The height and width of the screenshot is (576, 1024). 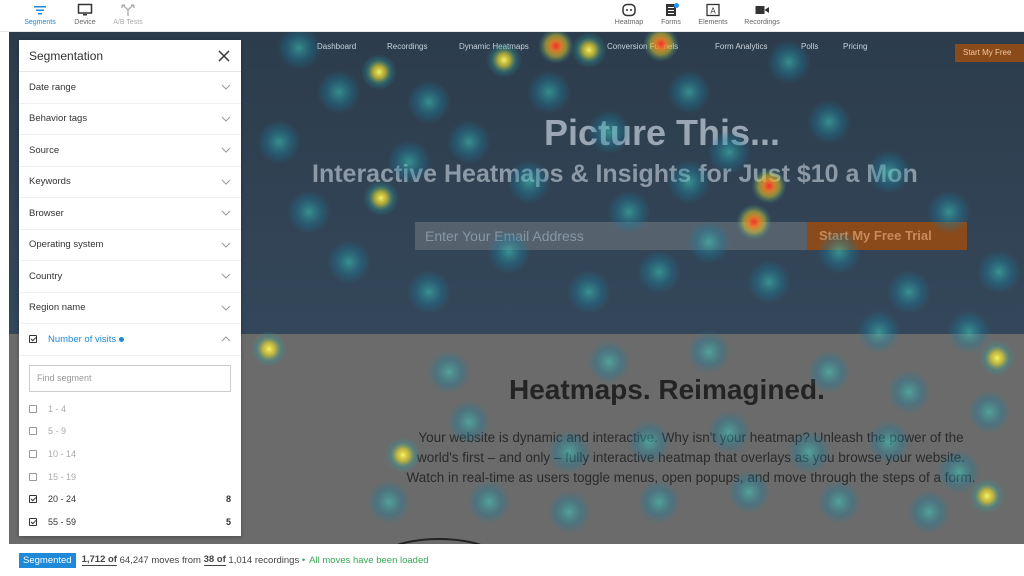 What do you see at coordinates (224, 56) in the screenshot?
I see `close-icon` at bounding box center [224, 56].